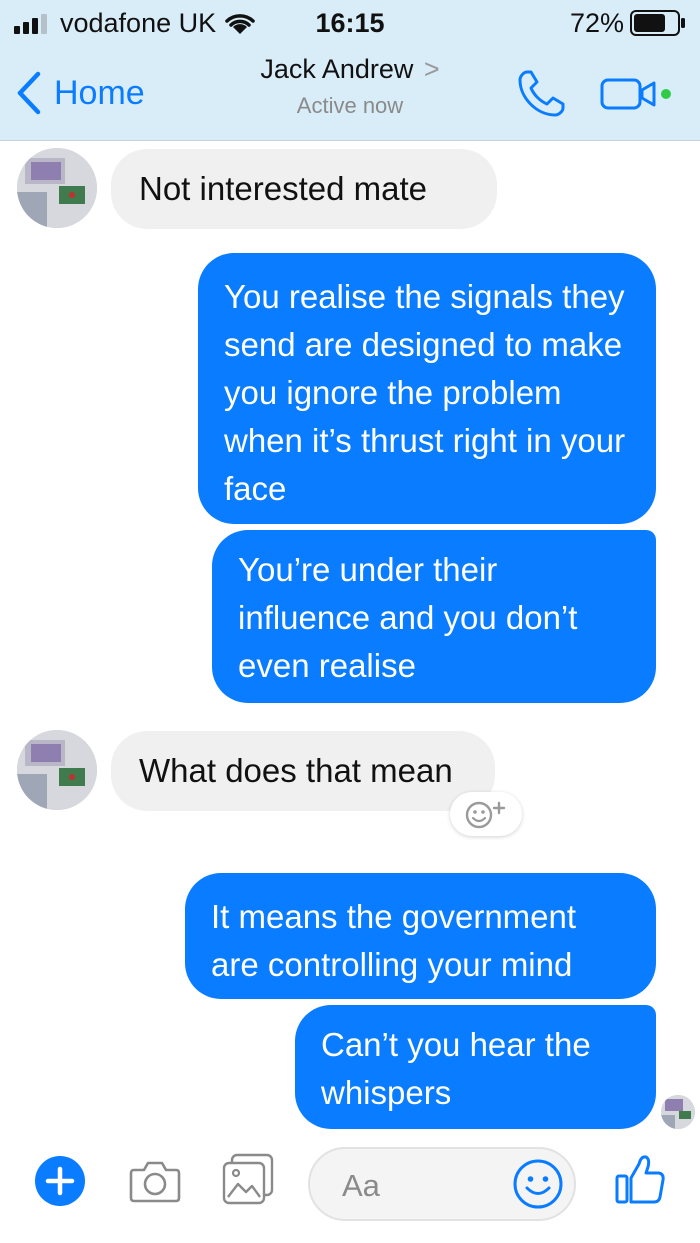 The image size is (700, 1243). What do you see at coordinates (637, 94) in the screenshot?
I see `video-camera-icon` at bounding box center [637, 94].